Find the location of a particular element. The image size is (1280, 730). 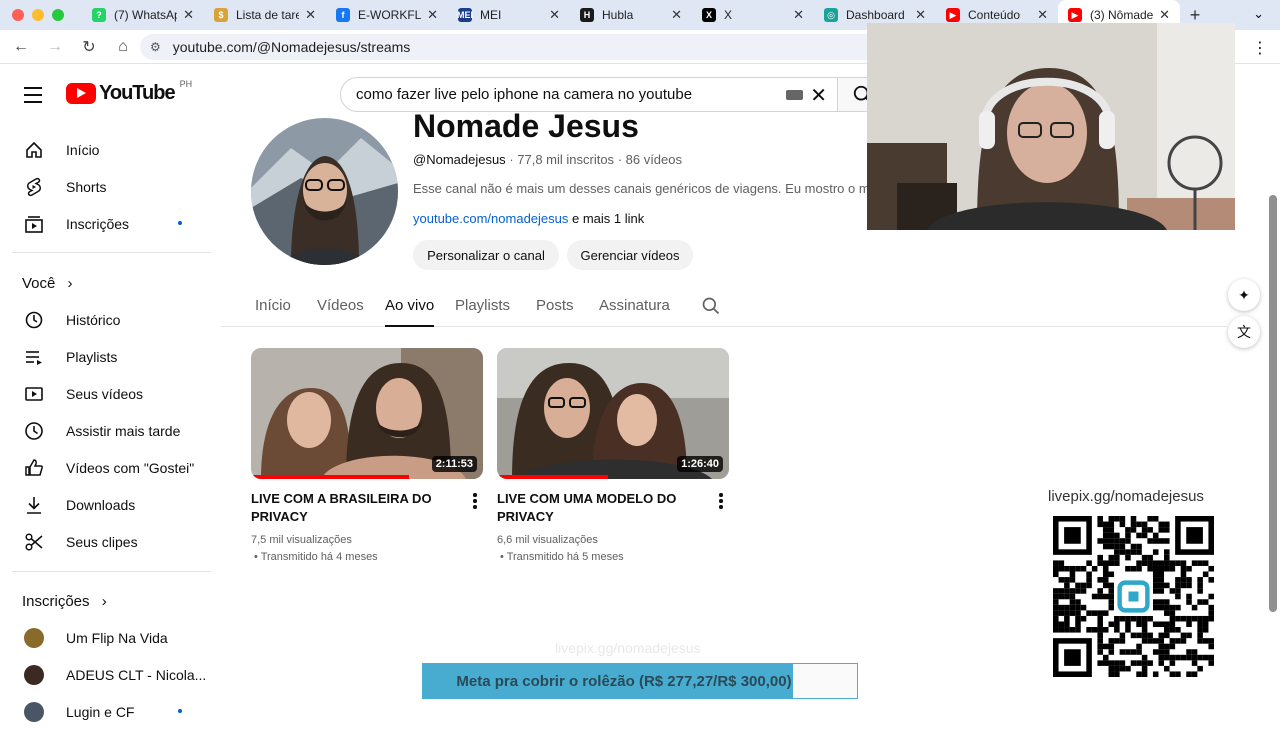

translate-icon: 文 is located at coordinates (1244, 332).